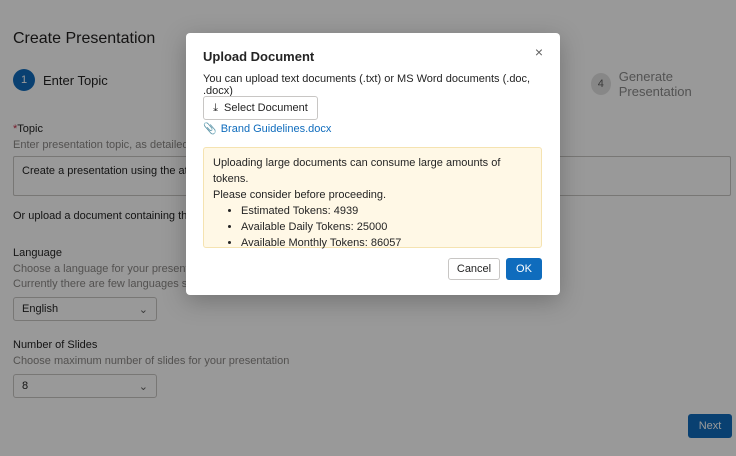  Describe the element at coordinates (386, 211) in the screenshot. I see `estimated-tokens: Estimated Tokens: 4939` at that location.